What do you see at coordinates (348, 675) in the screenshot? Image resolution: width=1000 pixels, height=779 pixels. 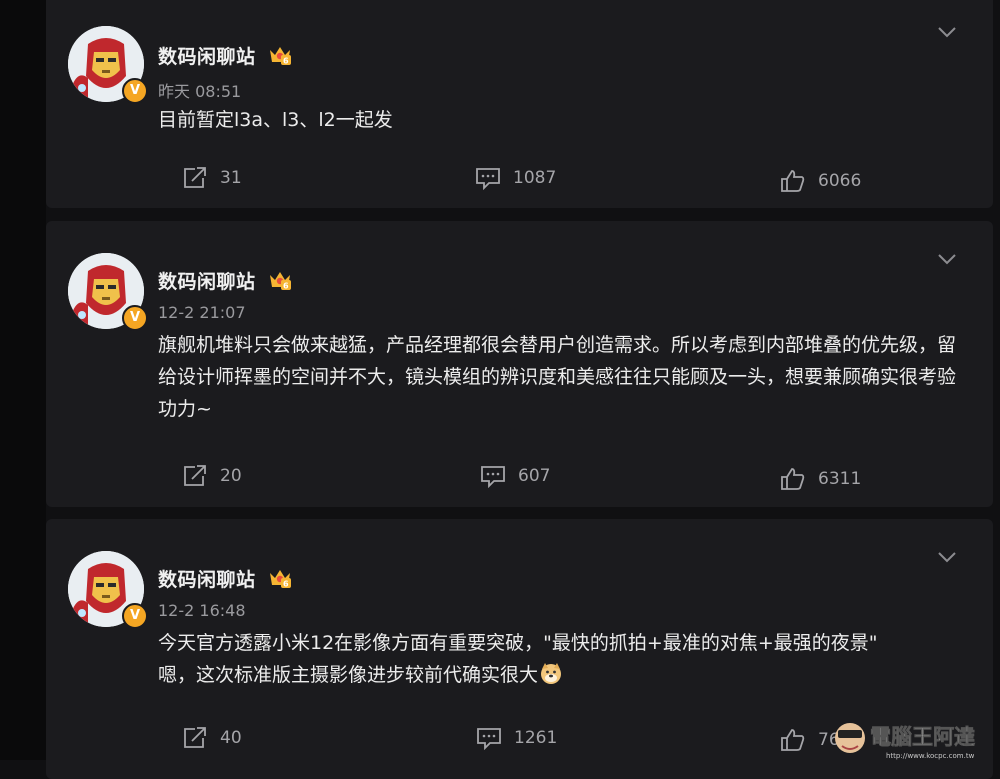 I see `post-text-line: 嗯，这次标准版主摄影像进步较前代确实很大` at bounding box center [348, 675].